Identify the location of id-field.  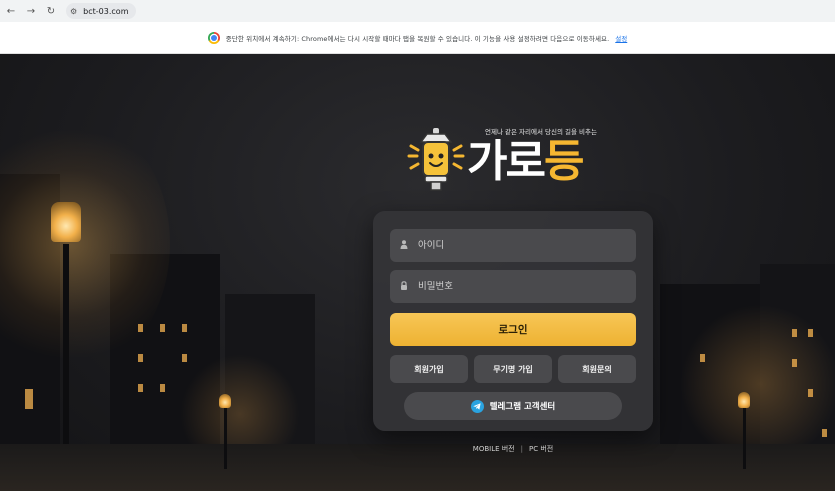
(513, 245).